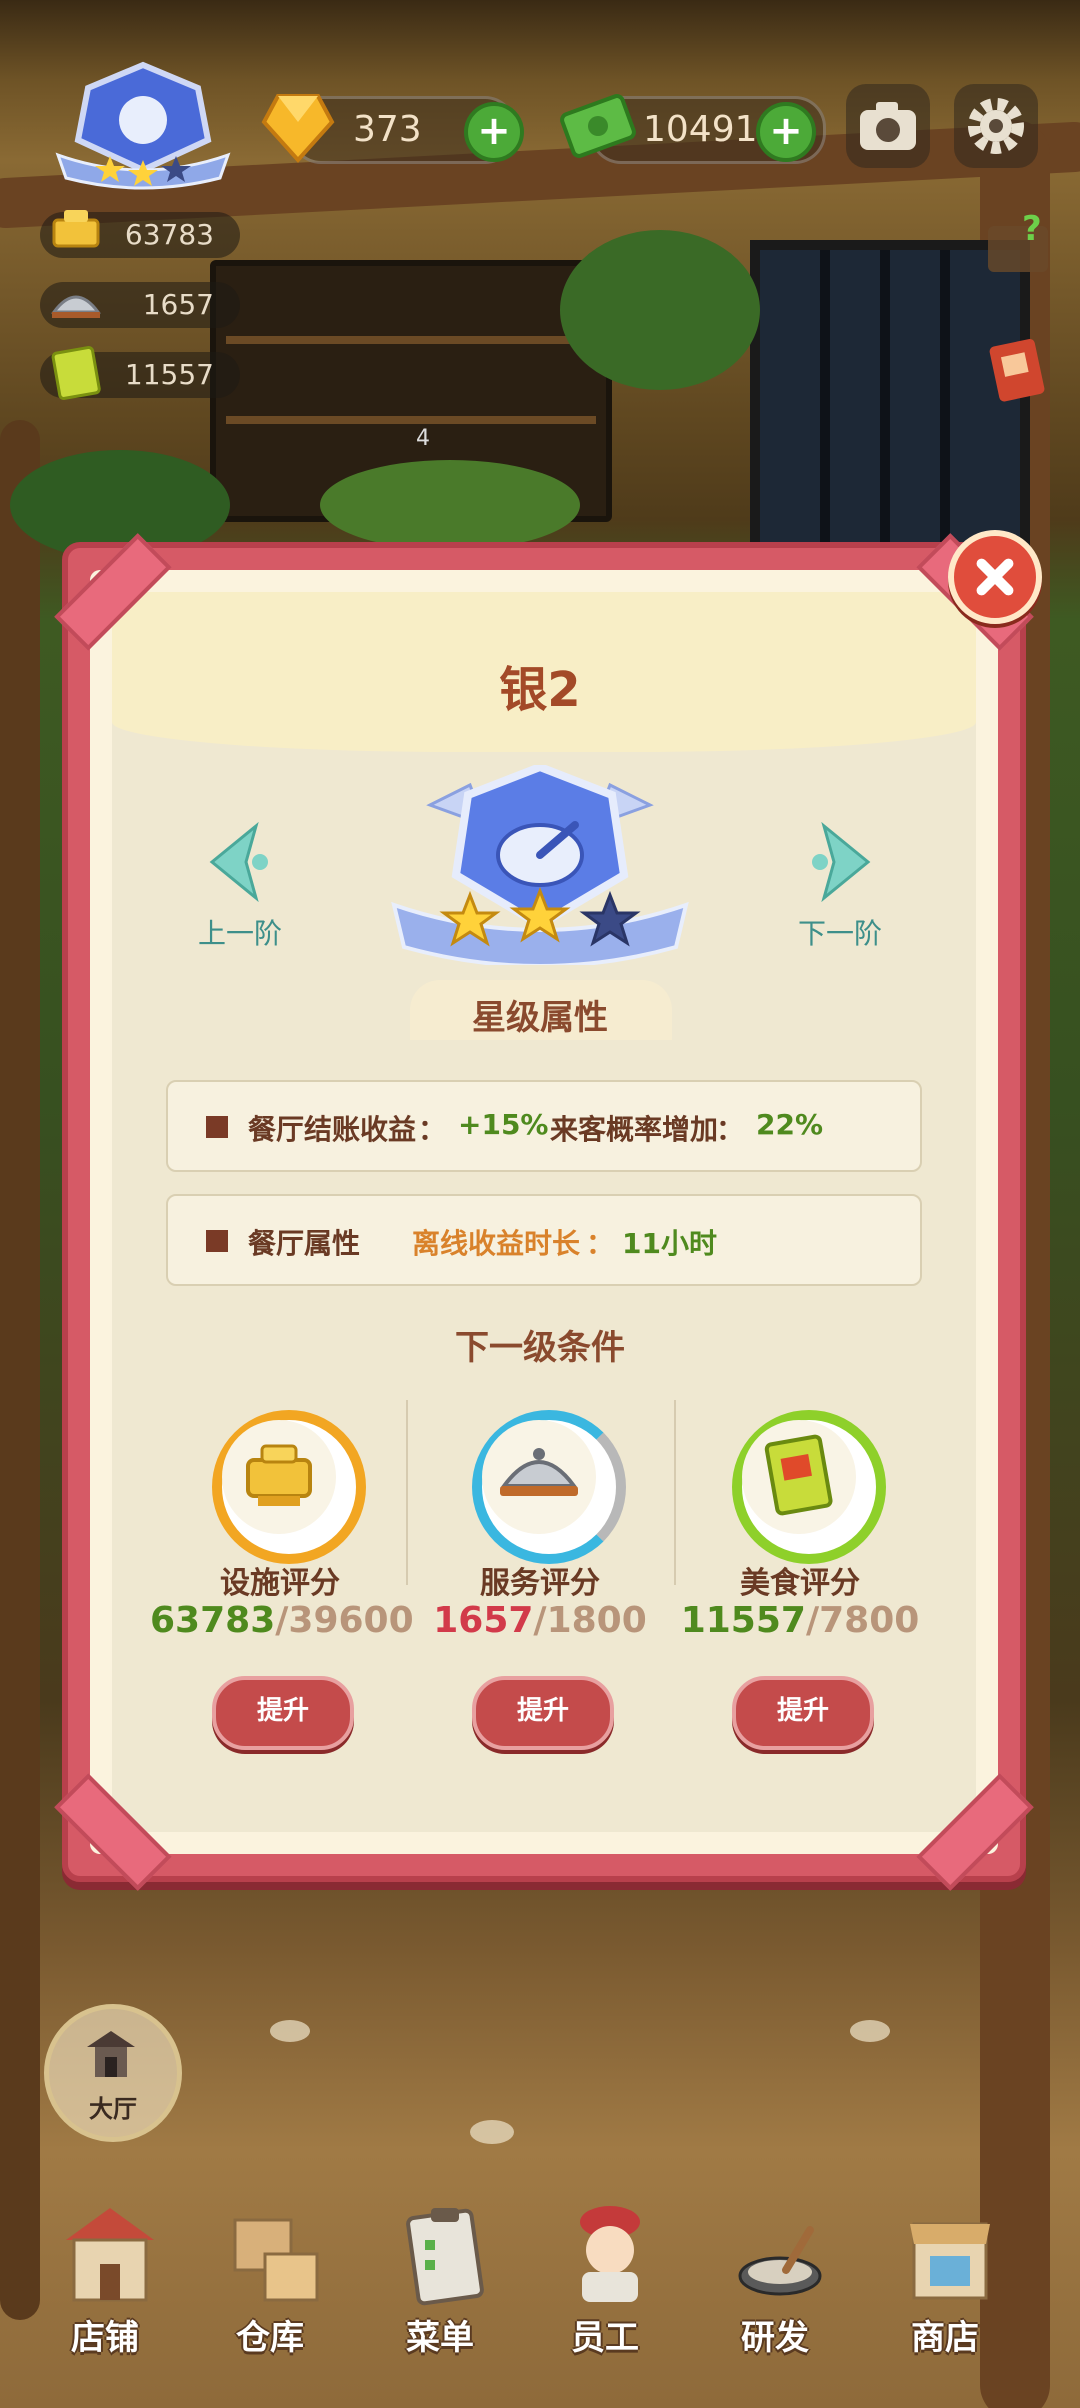  I want to click on nav-store-label: 商店, so click(945, 2338).